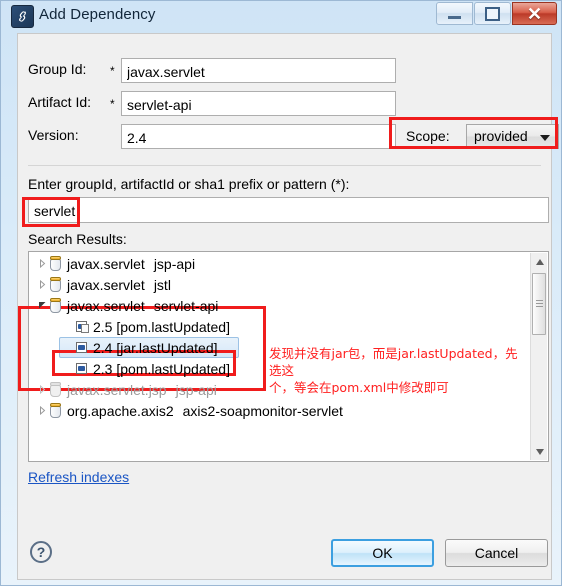  I want to click on divider, so click(284, 165).